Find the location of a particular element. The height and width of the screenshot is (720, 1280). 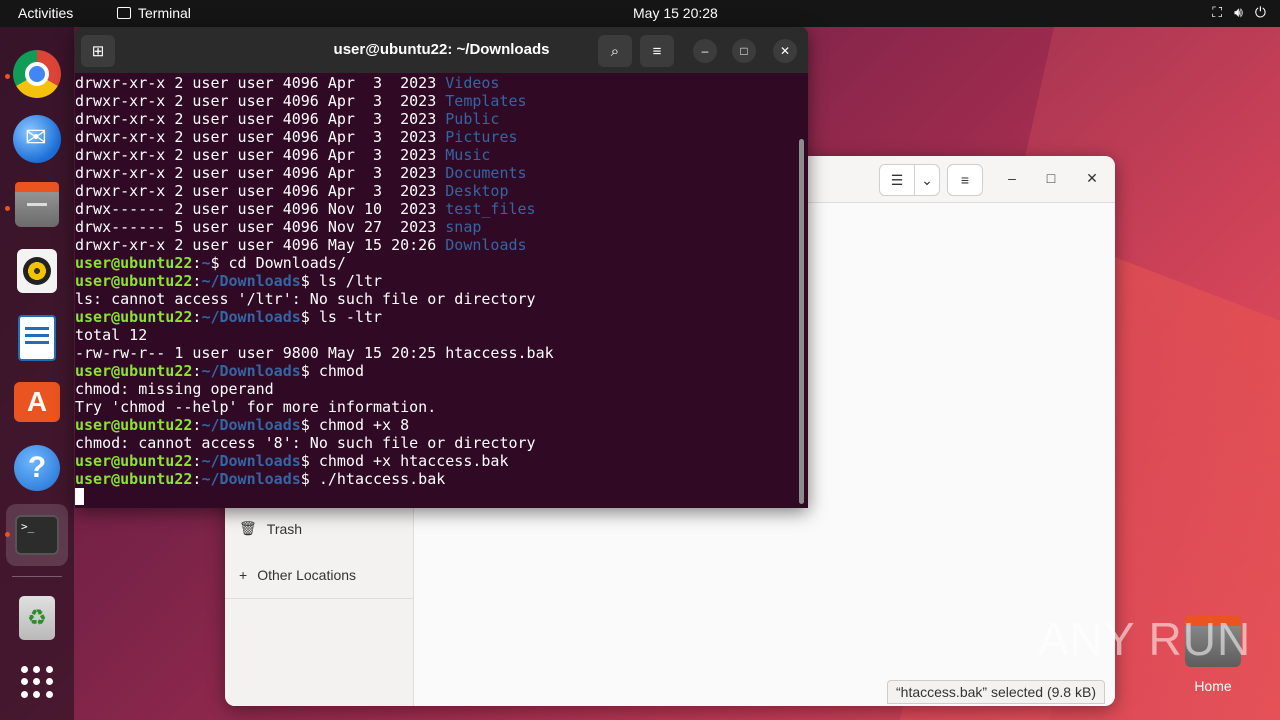

app-center-icon: A is located at coordinates (37, 402).